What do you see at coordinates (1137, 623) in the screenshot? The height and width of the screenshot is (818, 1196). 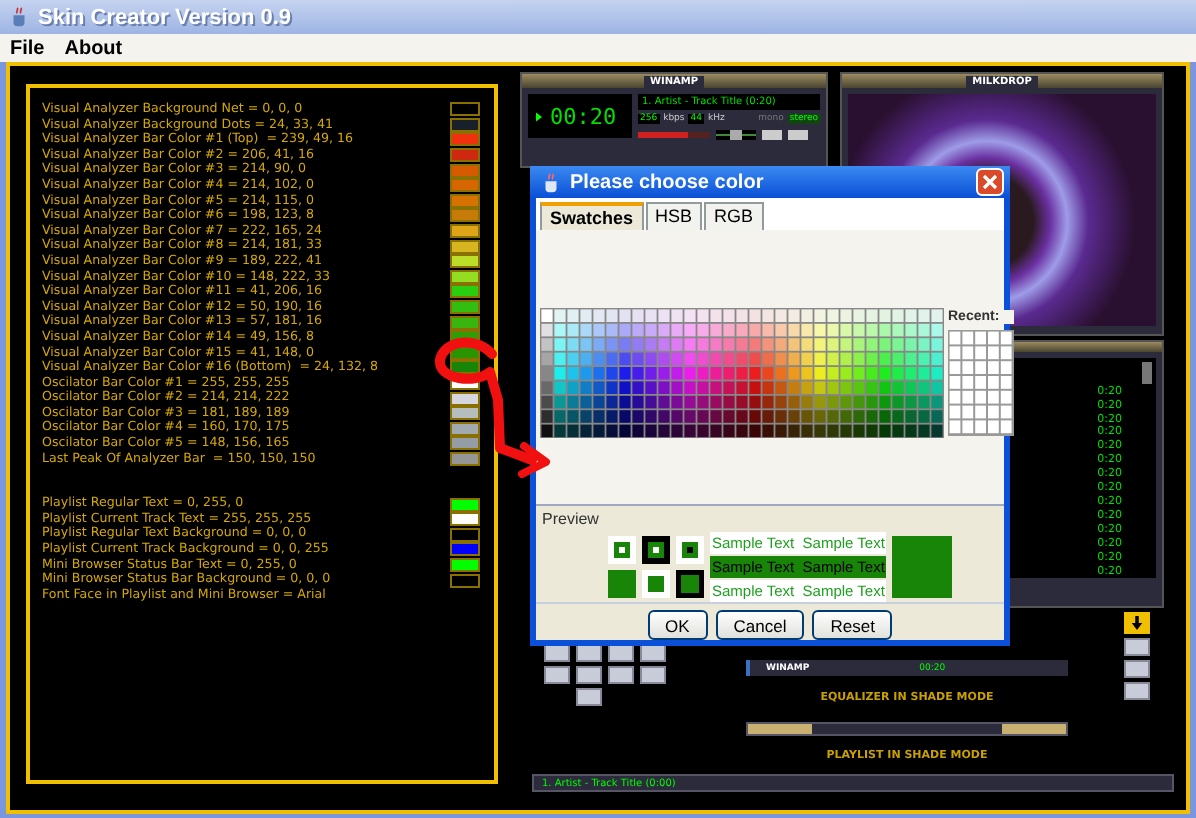 I see `down-arrow-button` at bounding box center [1137, 623].